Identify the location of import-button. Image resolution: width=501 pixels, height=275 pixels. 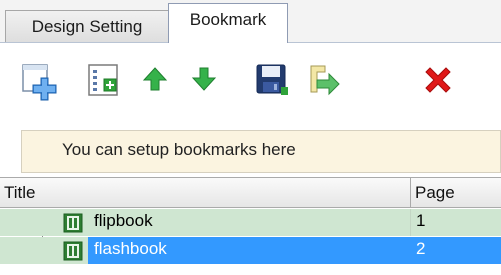
(324, 80).